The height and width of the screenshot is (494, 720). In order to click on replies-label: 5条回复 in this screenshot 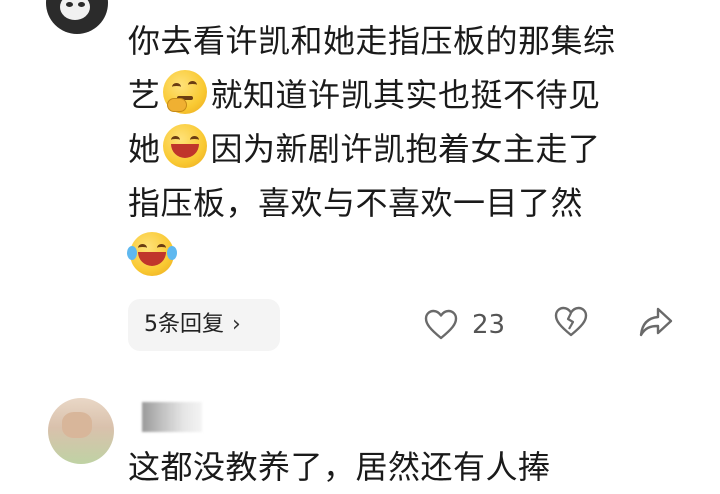, I will do `click(184, 324)`.